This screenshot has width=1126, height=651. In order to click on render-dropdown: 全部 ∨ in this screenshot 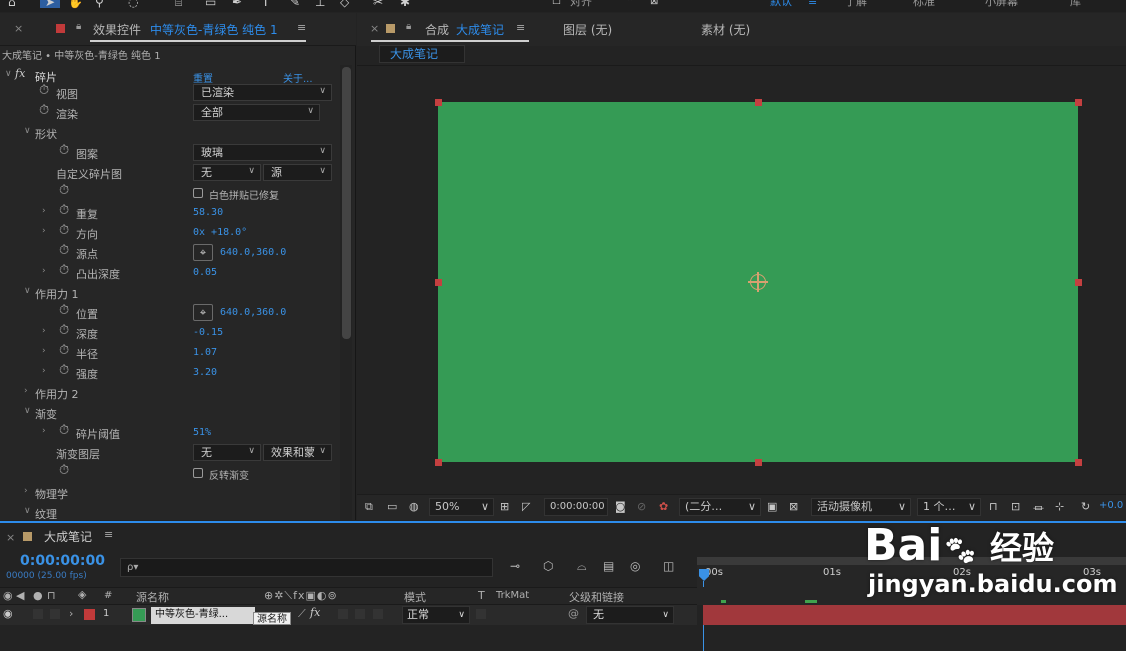, I will do `click(256, 112)`.